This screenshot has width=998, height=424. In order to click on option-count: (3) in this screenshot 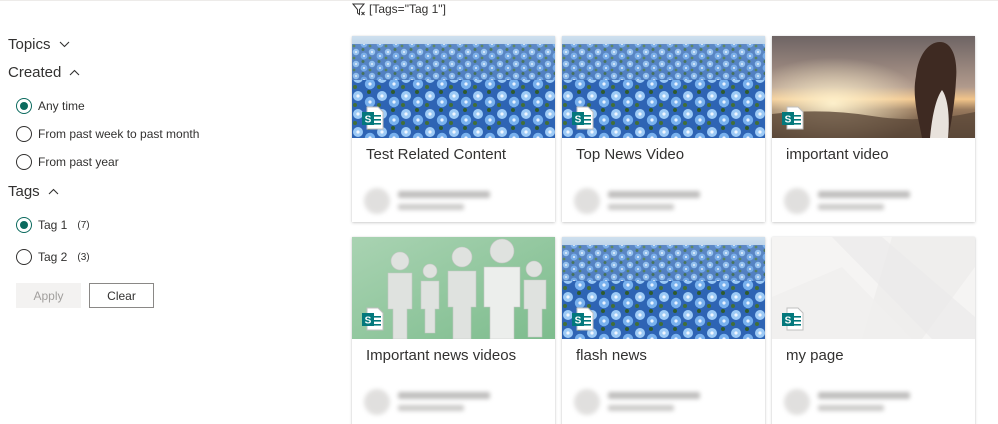, I will do `click(83, 257)`.